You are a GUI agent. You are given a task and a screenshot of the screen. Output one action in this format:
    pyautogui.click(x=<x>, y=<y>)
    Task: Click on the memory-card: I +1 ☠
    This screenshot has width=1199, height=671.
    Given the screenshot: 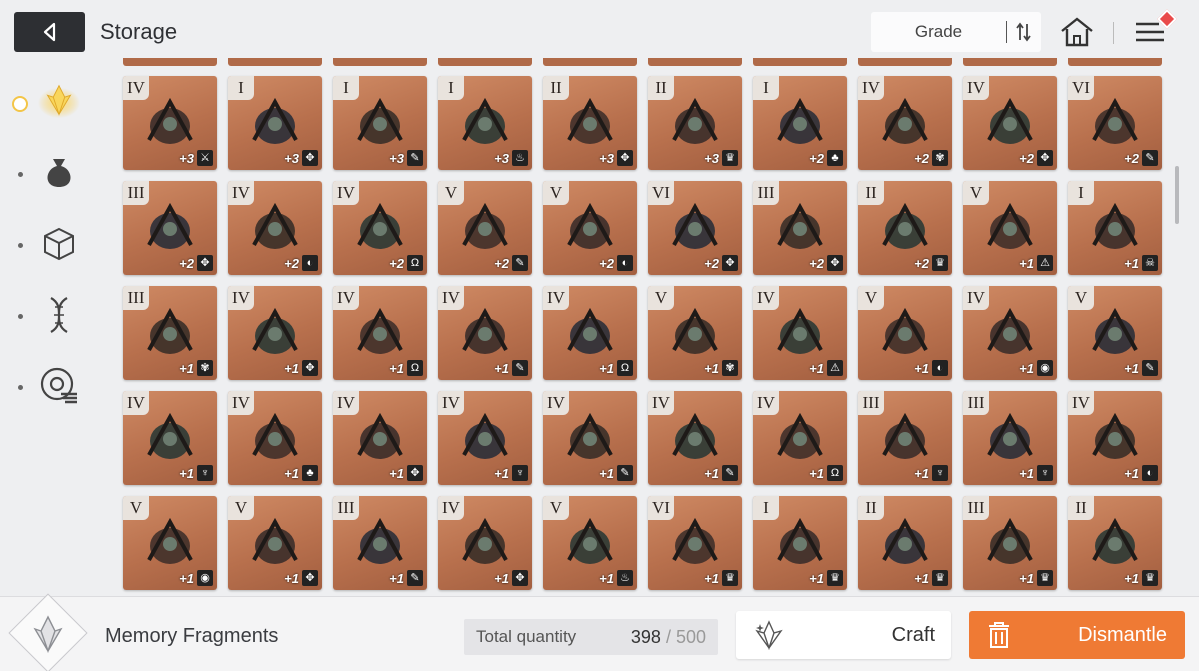 What is the action you would take?
    pyautogui.click(x=1115, y=228)
    